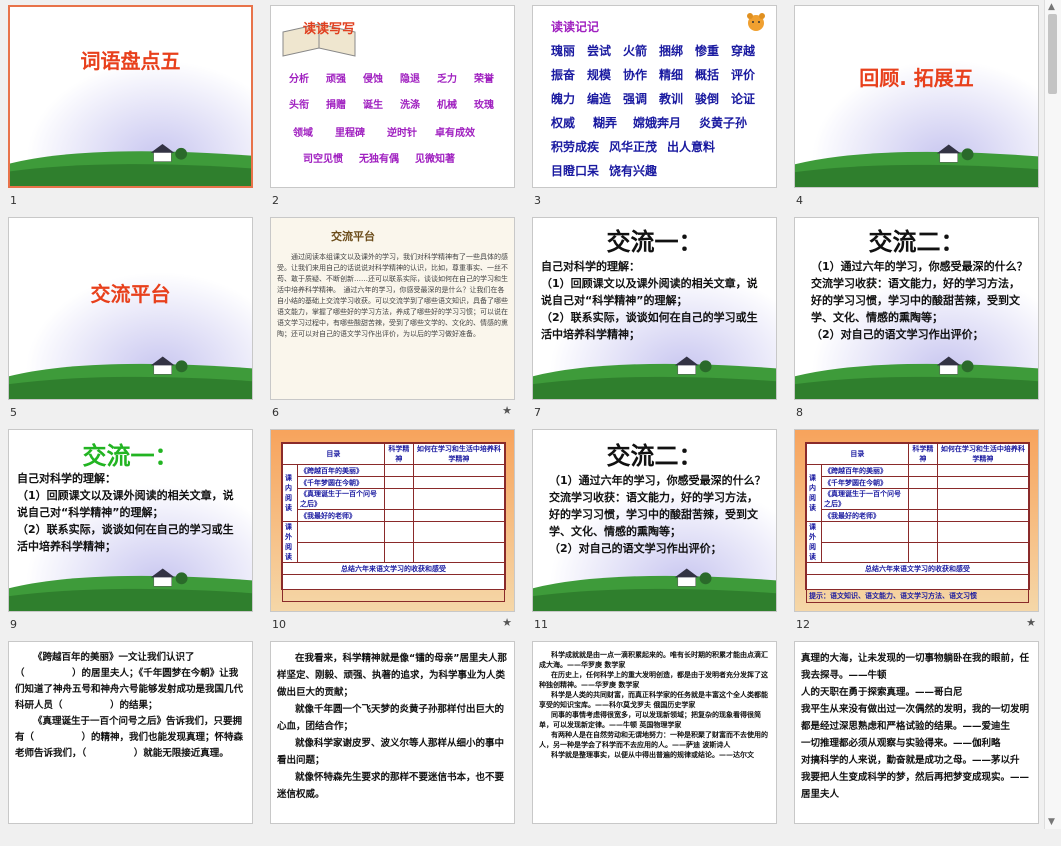 The height and width of the screenshot is (846, 1061). I want to click on table-group-label: 课内阅读, so click(290, 493).